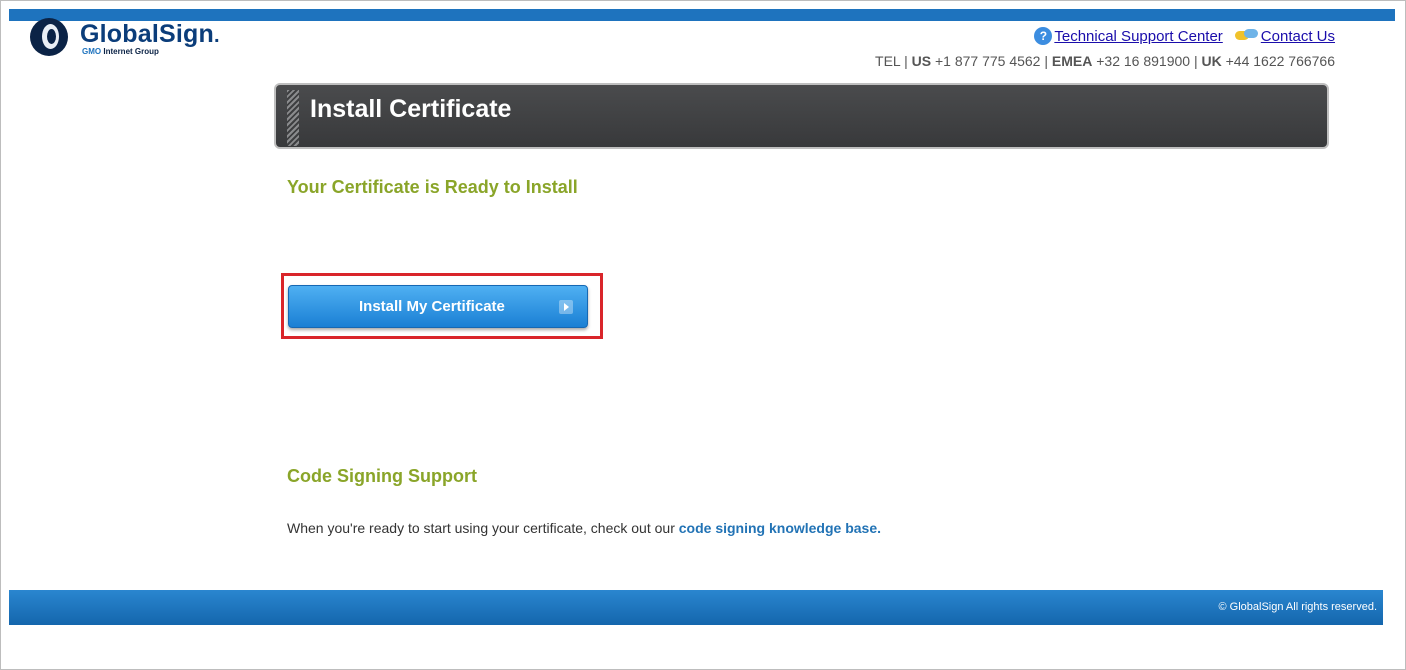 The width and height of the screenshot is (1406, 670). I want to click on chat-bubbles-icon, so click(1246, 36).